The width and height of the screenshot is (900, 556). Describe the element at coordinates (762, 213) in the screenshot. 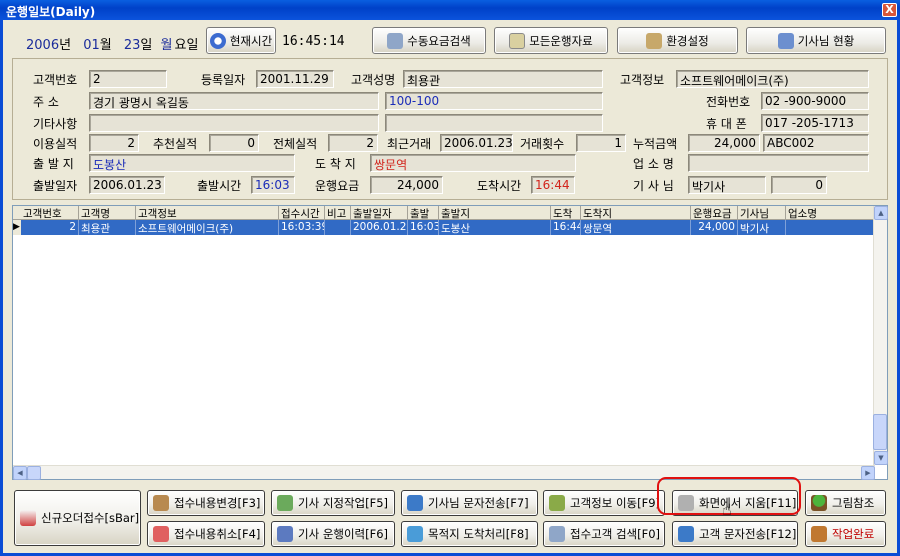

I see `col-driver: 기사님` at that location.